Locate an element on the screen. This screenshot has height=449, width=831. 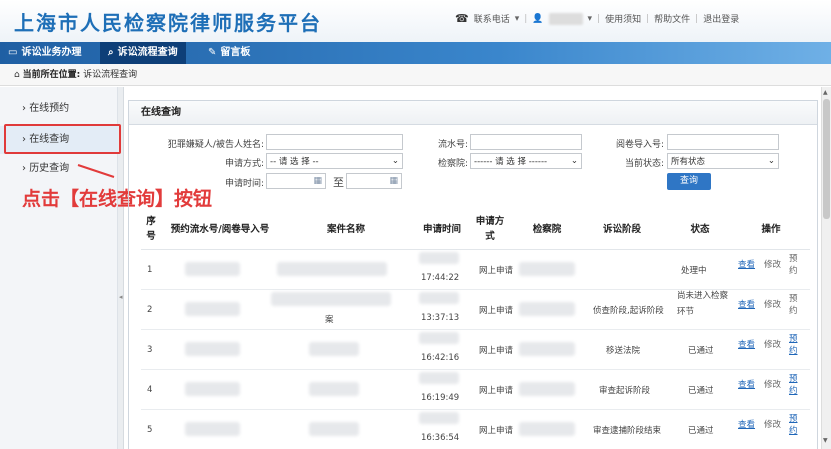
nav-label: 诉讼业务办理 is located at coordinates (51, 52).